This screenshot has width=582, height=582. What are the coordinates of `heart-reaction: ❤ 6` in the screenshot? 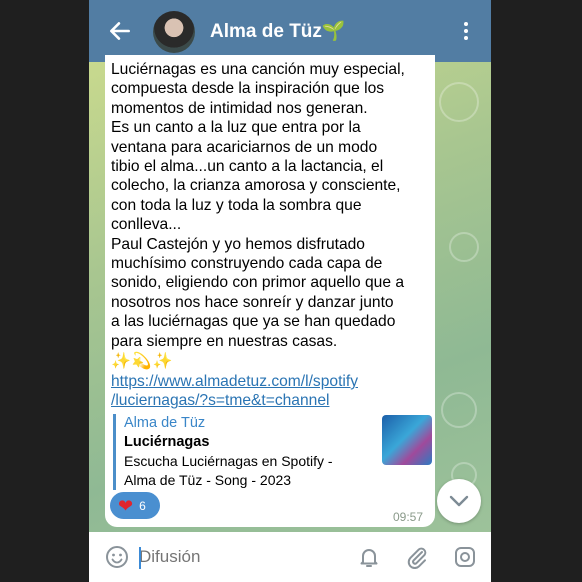 It's located at (135, 505).